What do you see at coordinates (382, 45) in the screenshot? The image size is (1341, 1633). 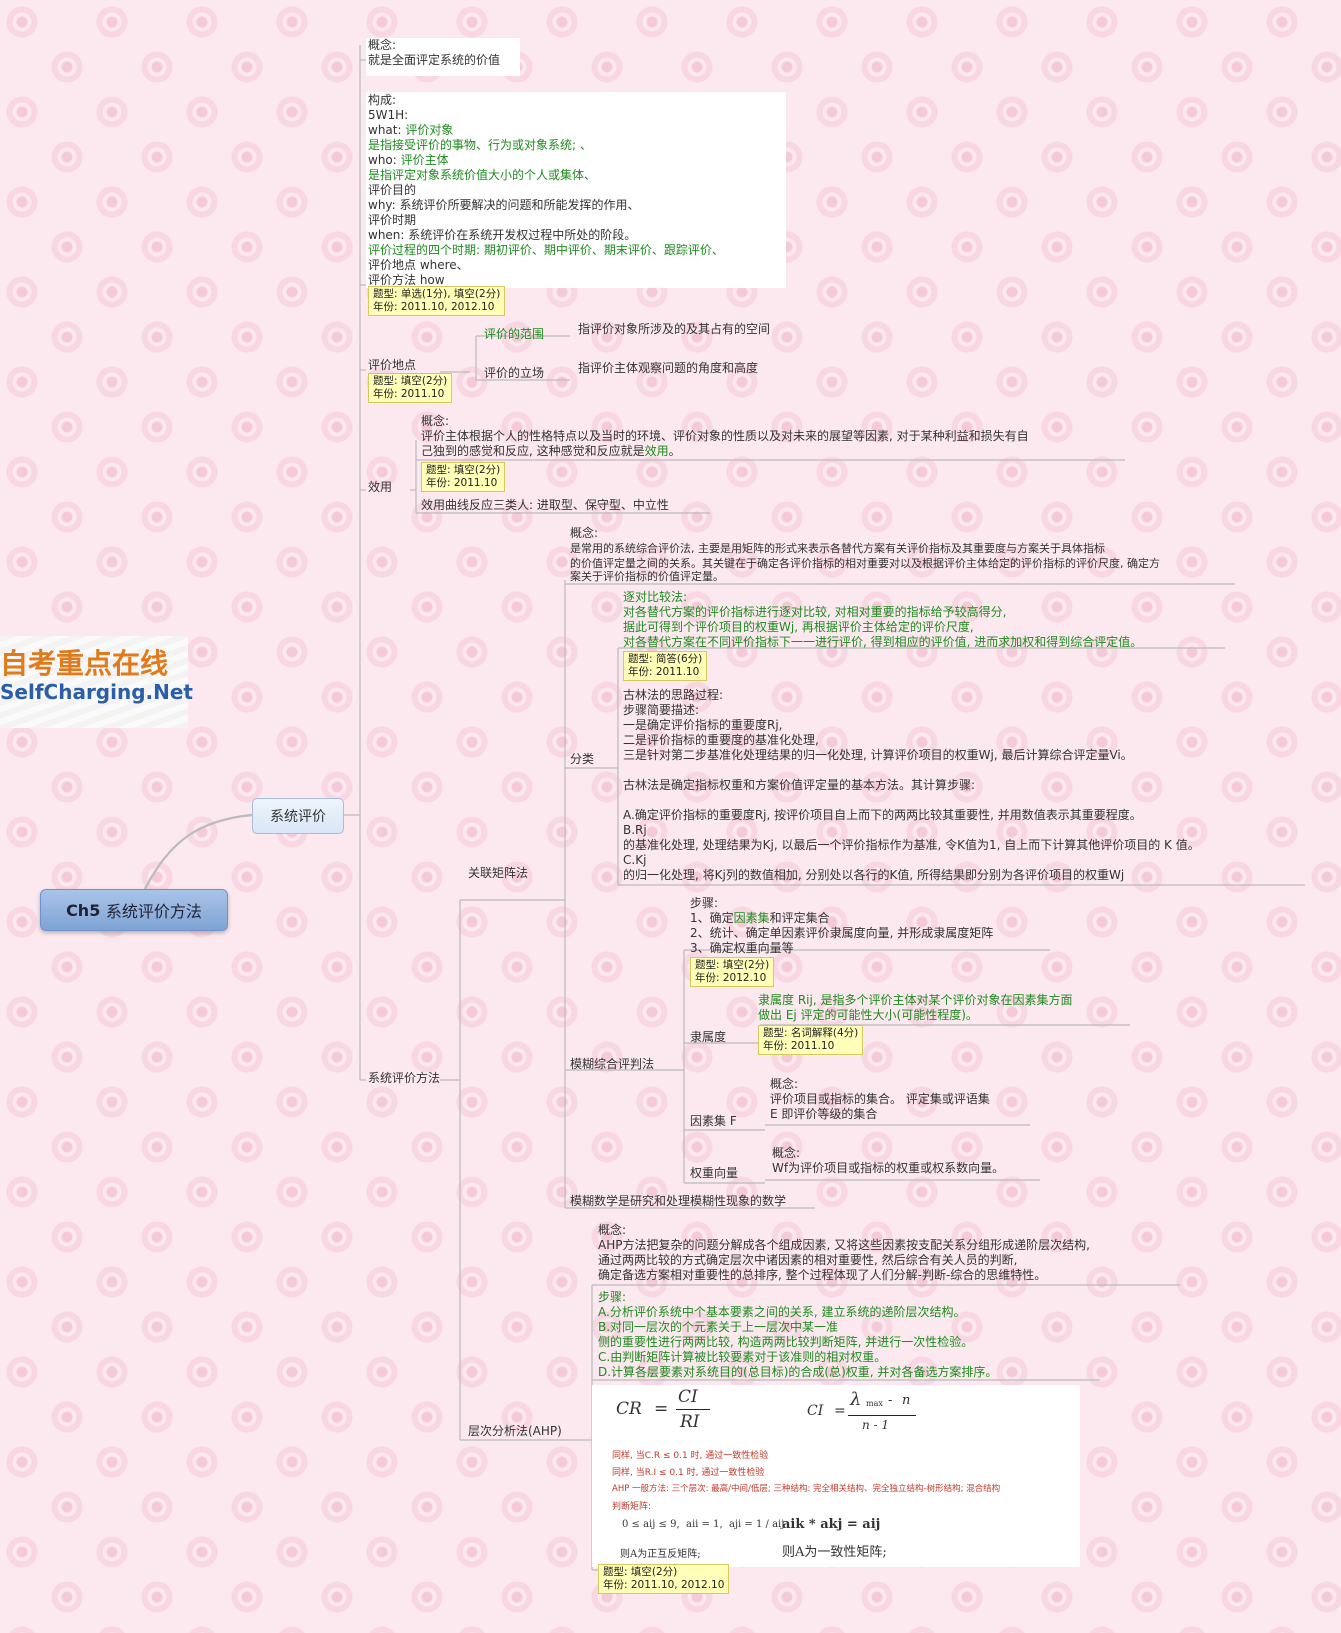 I see `concept-label: 概念:` at bounding box center [382, 45].